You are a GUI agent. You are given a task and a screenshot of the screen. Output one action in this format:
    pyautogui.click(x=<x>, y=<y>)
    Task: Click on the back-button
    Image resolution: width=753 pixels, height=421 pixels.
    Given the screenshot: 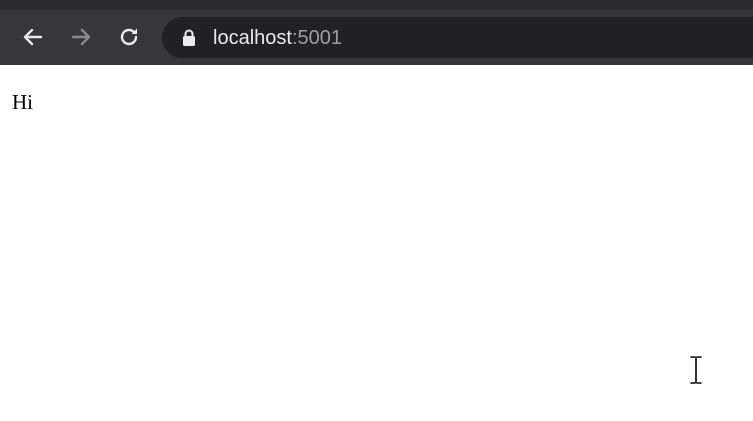 What is the action you would take?
    pyautogui.click(x=33, y=37)
    